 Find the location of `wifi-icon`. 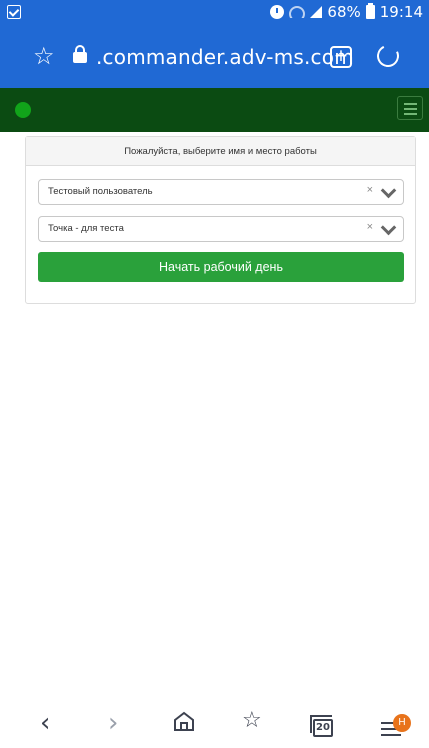

wifi-icon is located at coordinates (297, 12).